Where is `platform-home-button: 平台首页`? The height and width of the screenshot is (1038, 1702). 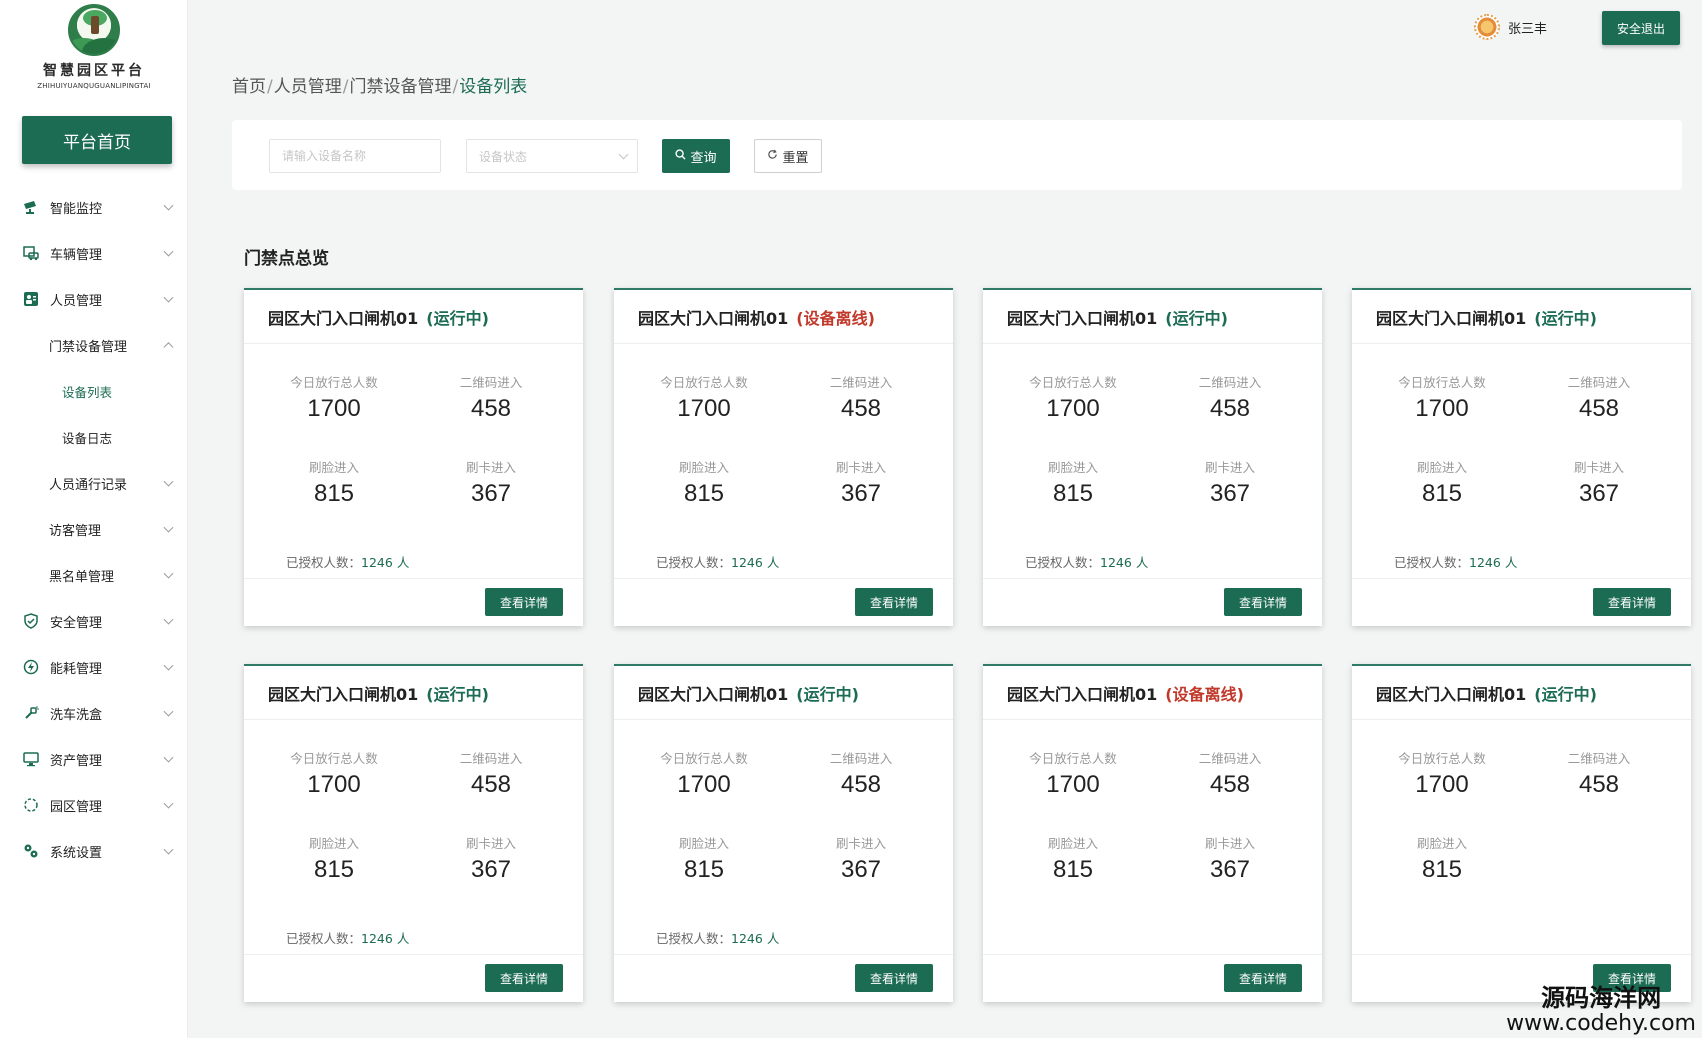 platform-home-button: 平台首页 is located at coordinates (97, 140).